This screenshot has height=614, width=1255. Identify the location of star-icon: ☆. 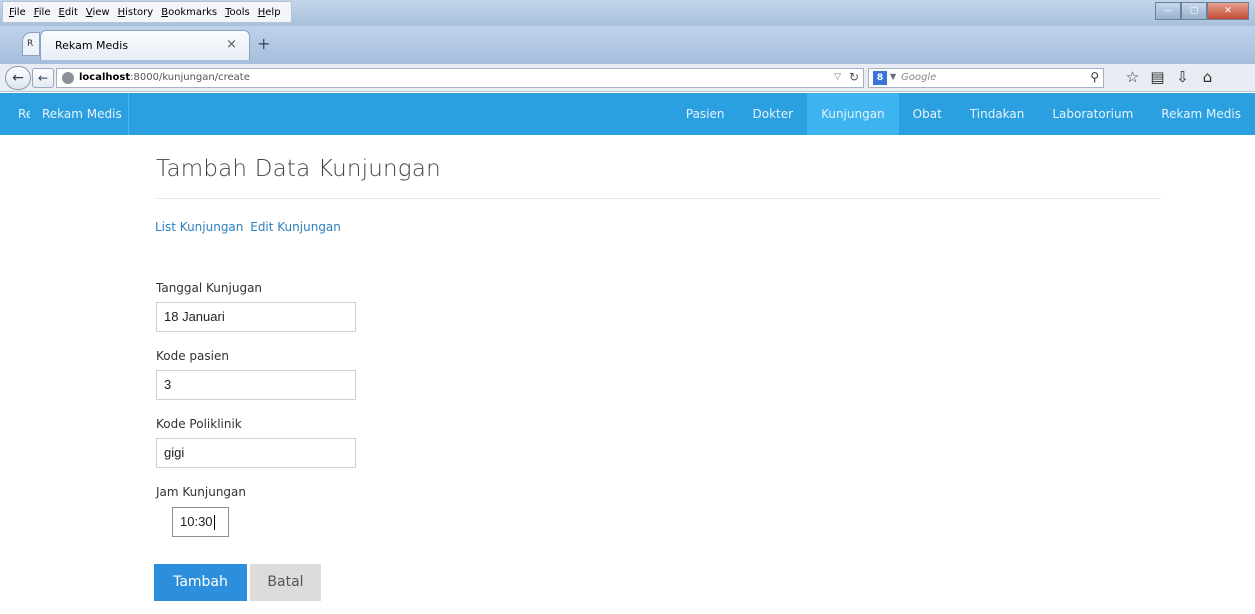
(1132, 77).